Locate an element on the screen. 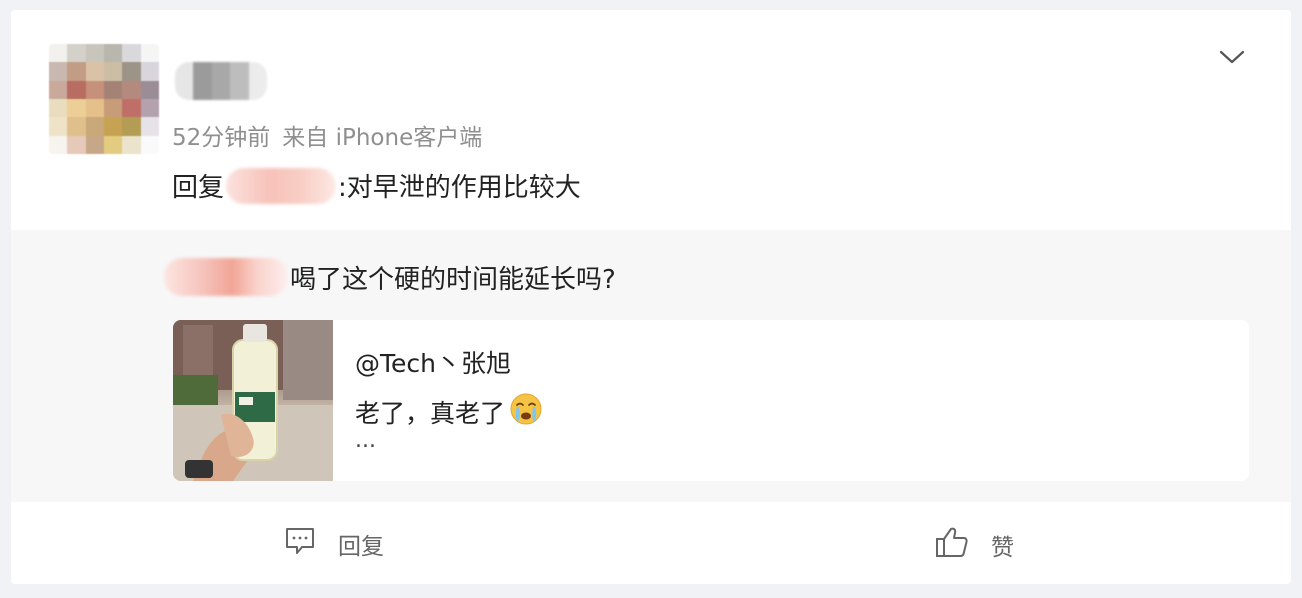 The height and width of the screenshot is (598, 1302). reply-button: 回复 is located at coordinates (334, 544).